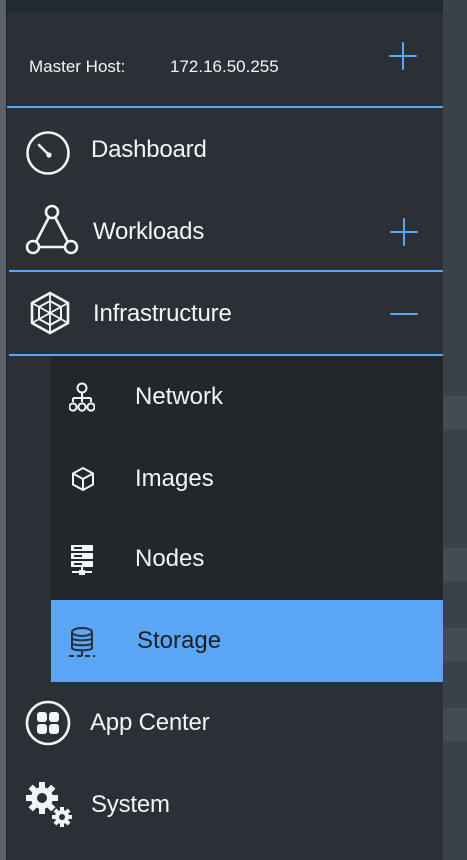 The image size is (467, 860). I want to click on nav-item-workloads: Workloads, so click(225, 231).